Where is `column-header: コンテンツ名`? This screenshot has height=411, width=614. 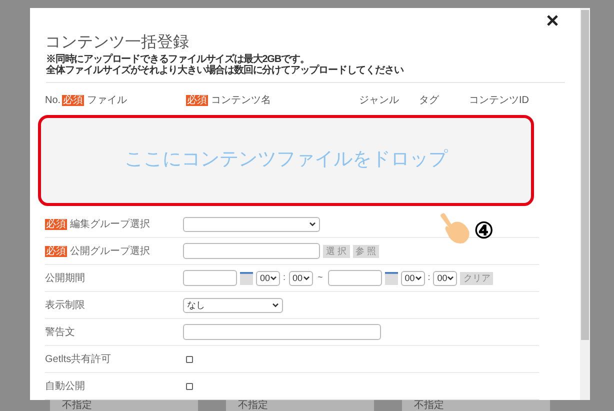
column-header: コンテンツ名 is located at coordinates (241, 101).